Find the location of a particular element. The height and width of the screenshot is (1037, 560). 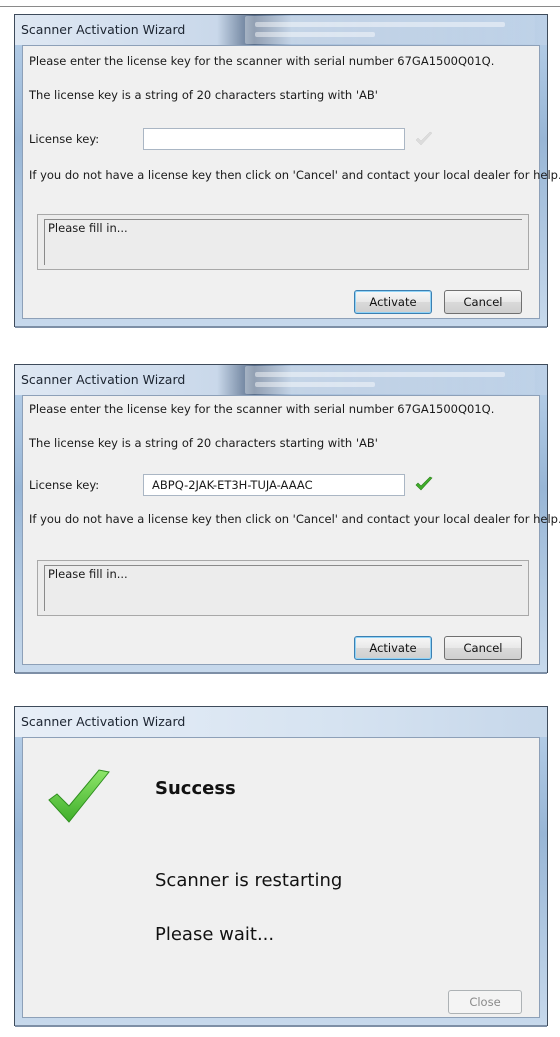

top-divider is located at coordinates (280, 6).